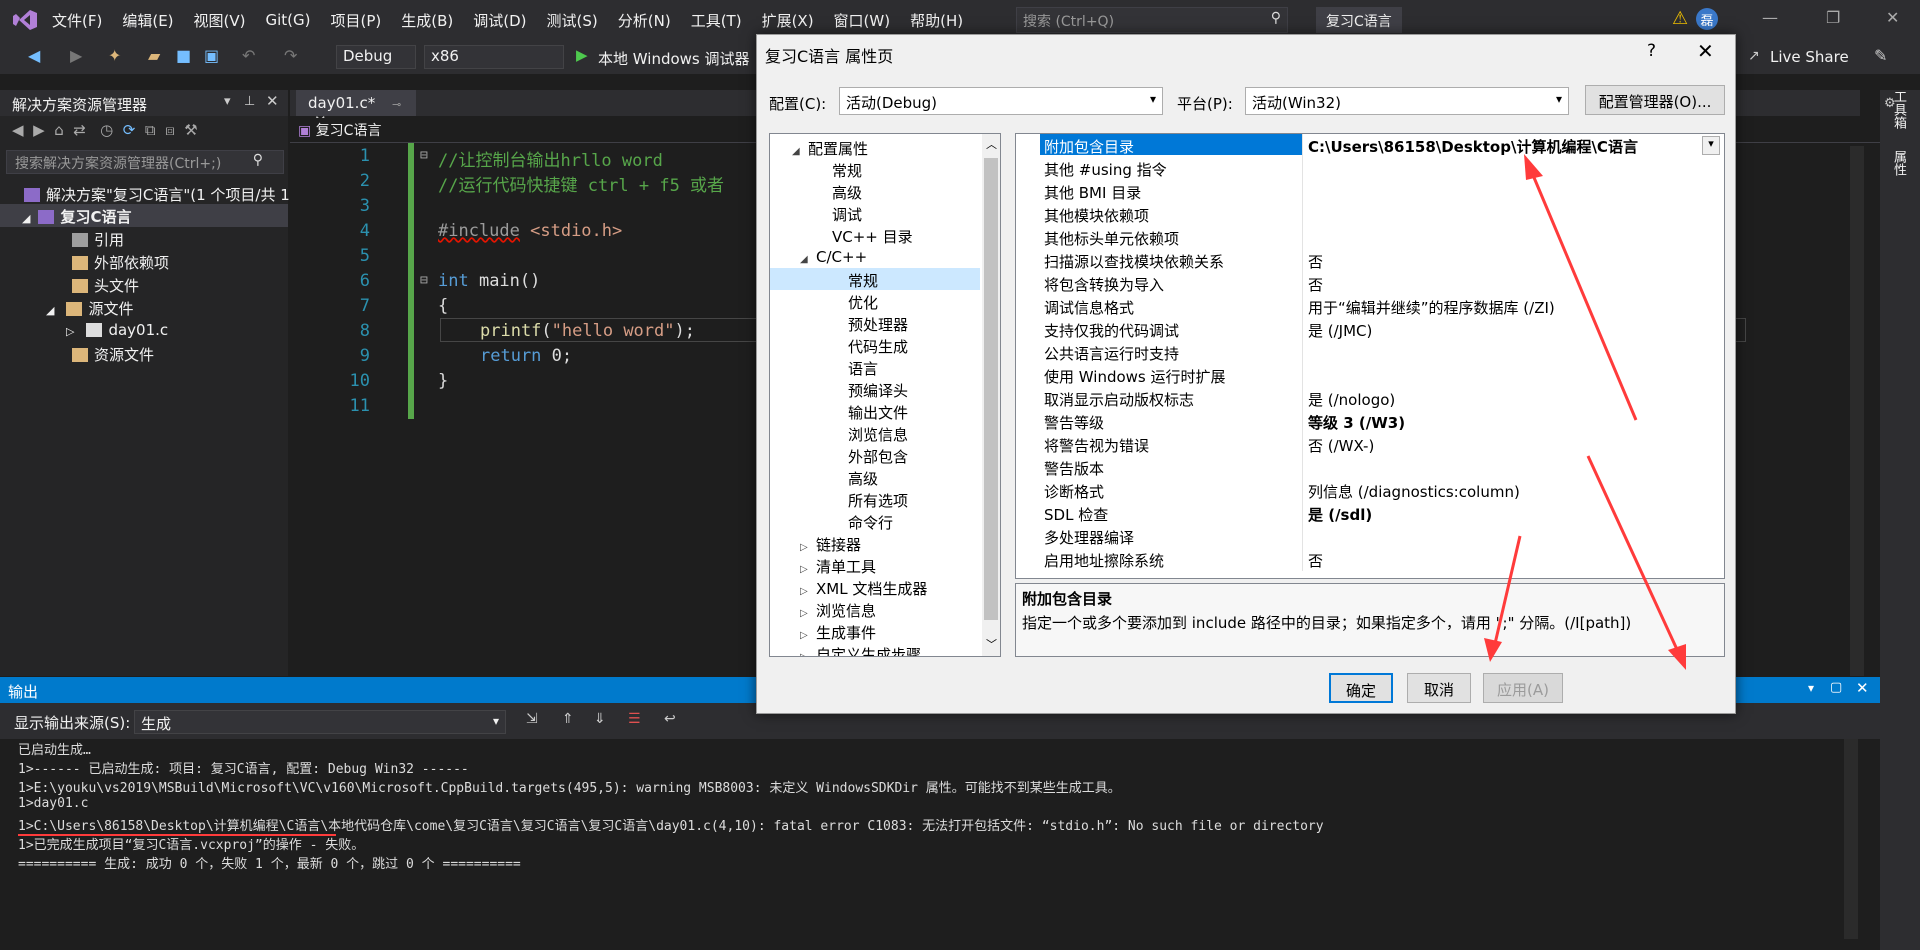 This screenshot has height=950, width=1920. I want to click on annotation-overlay, so click(1585, 412).